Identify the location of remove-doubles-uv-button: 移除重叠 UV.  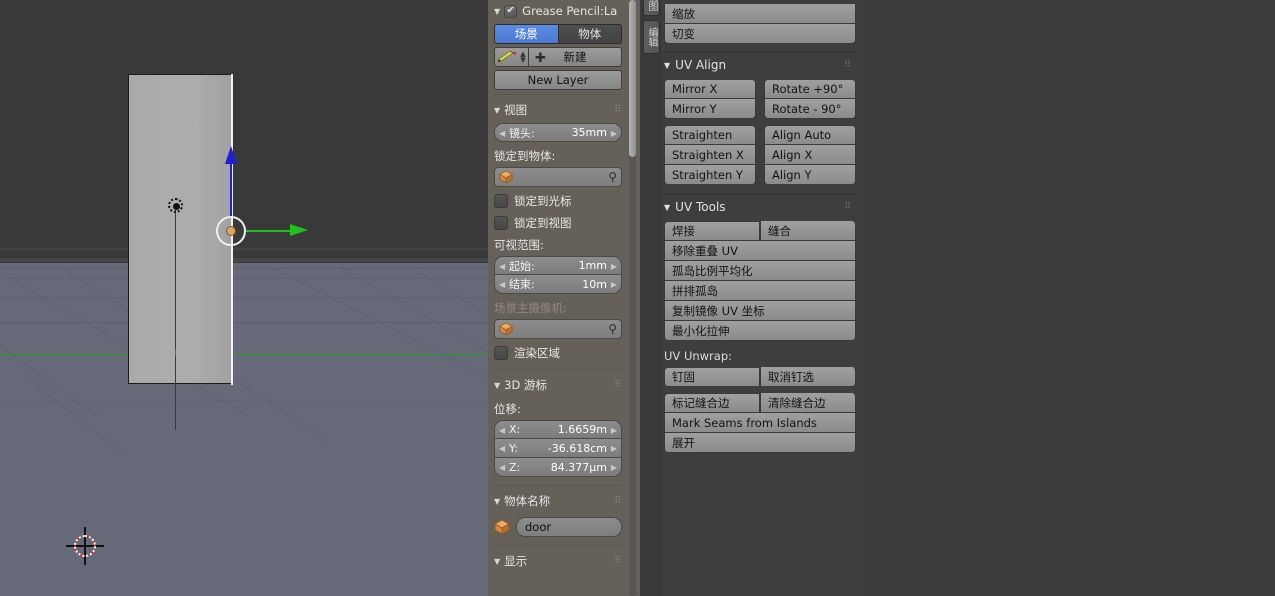
(760, 251).